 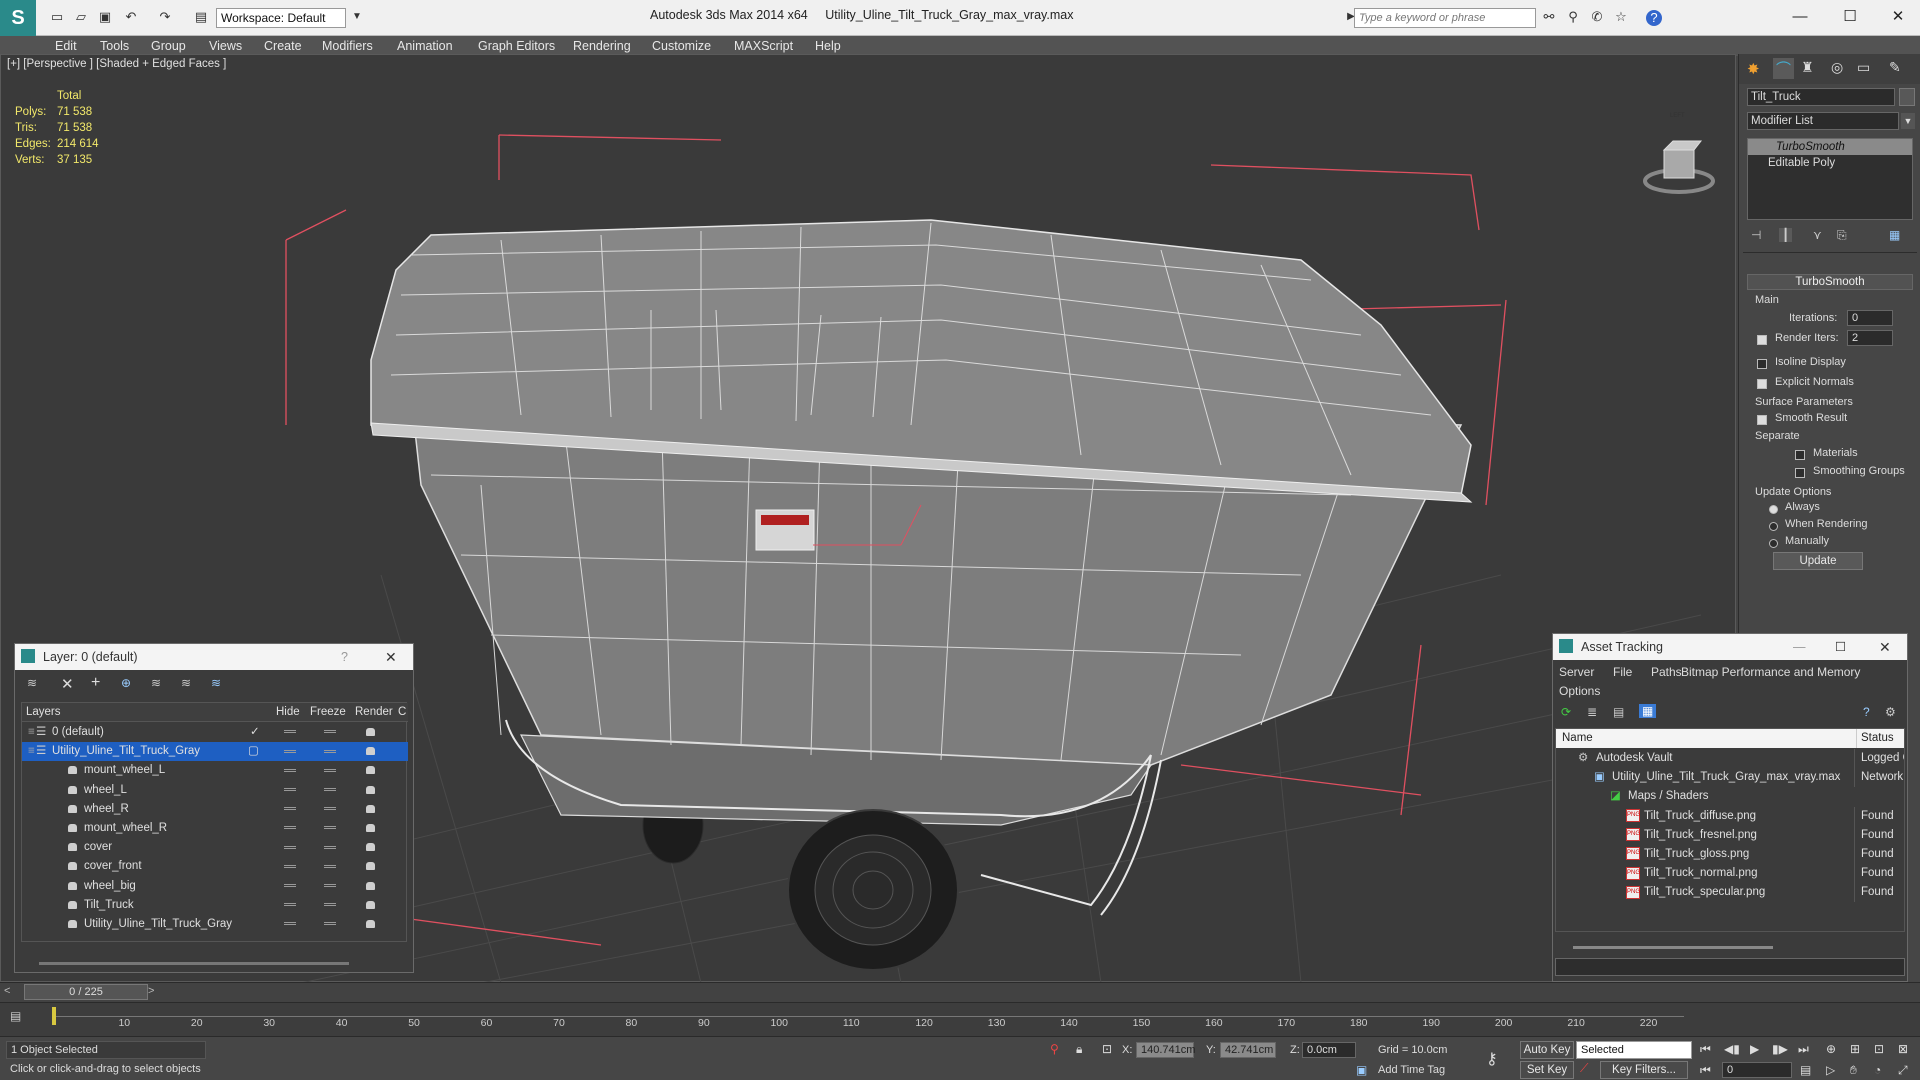 What do you see at coordinates (328, 712) in the screenshot?
I see `col-freeze: Freeze` at bounding box center [328, 712].